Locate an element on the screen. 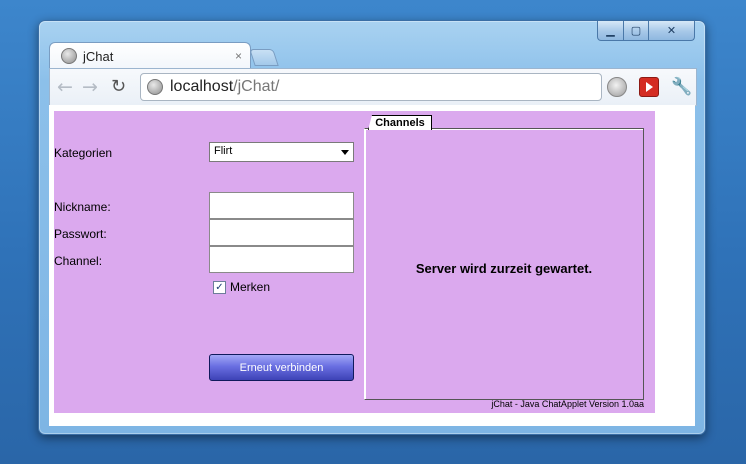 The image size is (746, 464). reload-icon: ↻ is located at coordinates (118, 86).